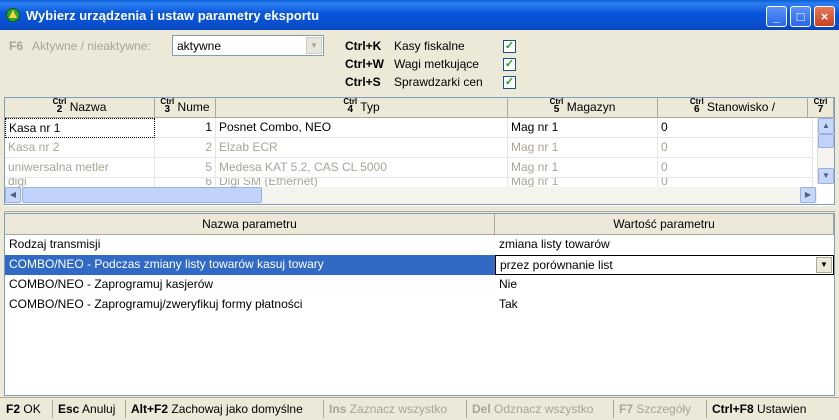 The width and height of the screenshot is (839, 420). I want to click on device-type-label-scales: Wagi metkujące, so click(436, 64).